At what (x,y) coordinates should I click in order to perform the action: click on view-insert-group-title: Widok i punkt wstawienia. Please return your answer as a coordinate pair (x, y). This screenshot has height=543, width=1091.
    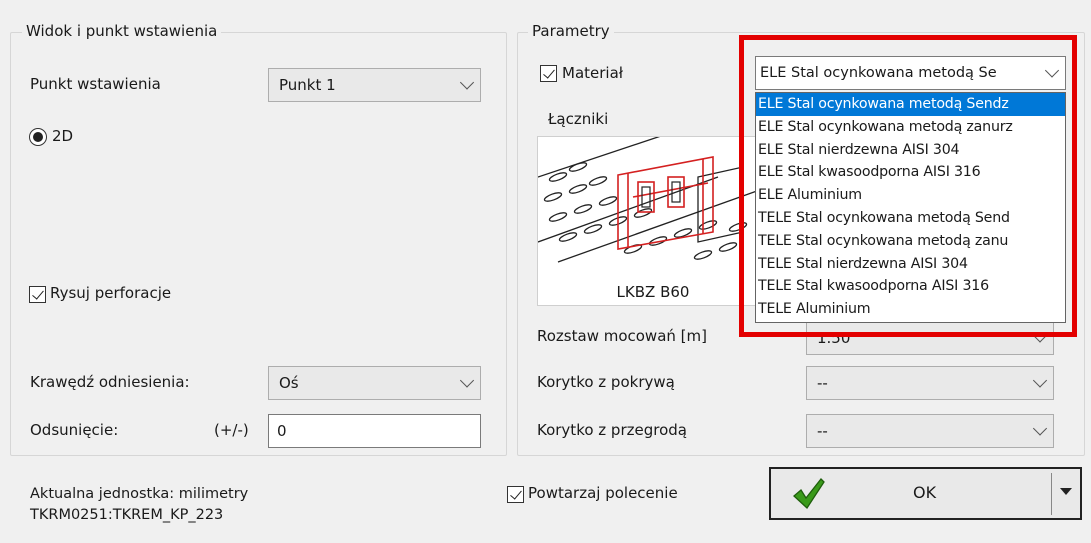
    Looking at the image, I should click on (122, 31).